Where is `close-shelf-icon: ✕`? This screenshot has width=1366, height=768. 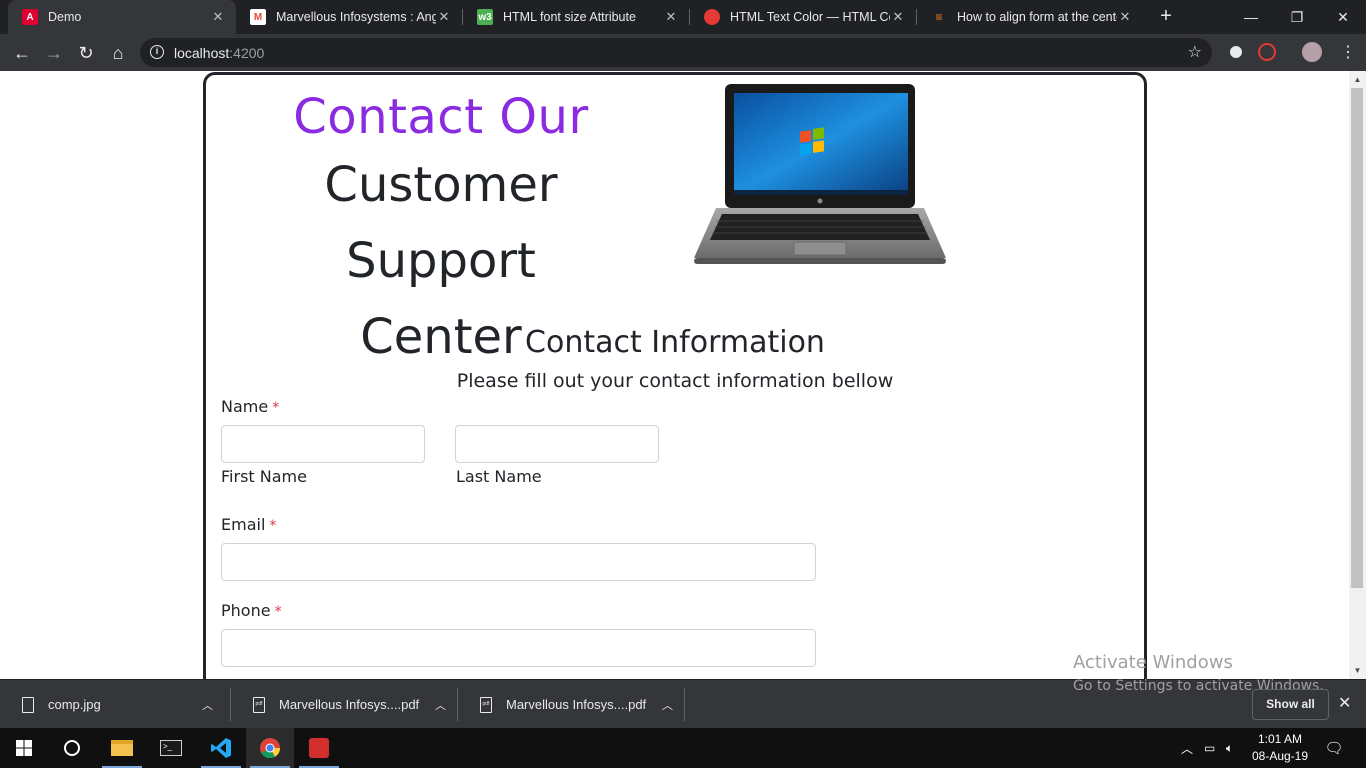
close-shelf-icon: ✕ is located at coordinates (1344, 703).